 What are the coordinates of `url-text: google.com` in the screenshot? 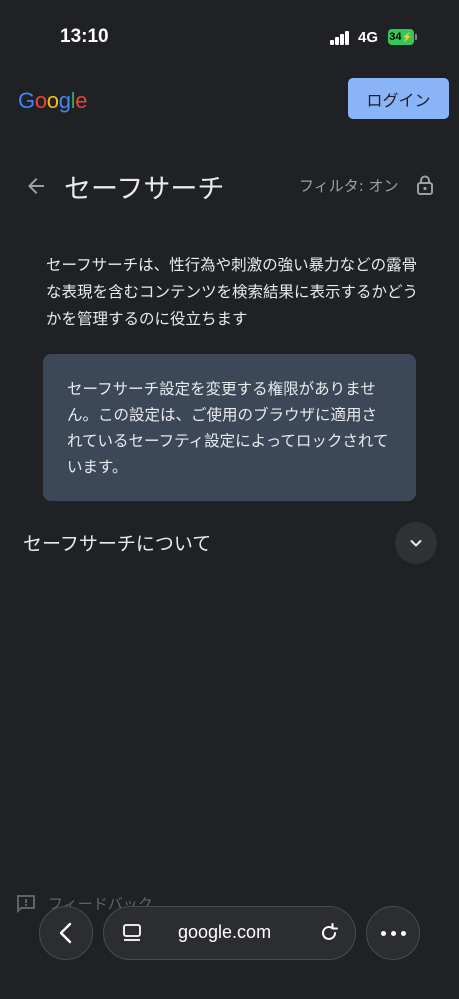 It's located at (225, 932).